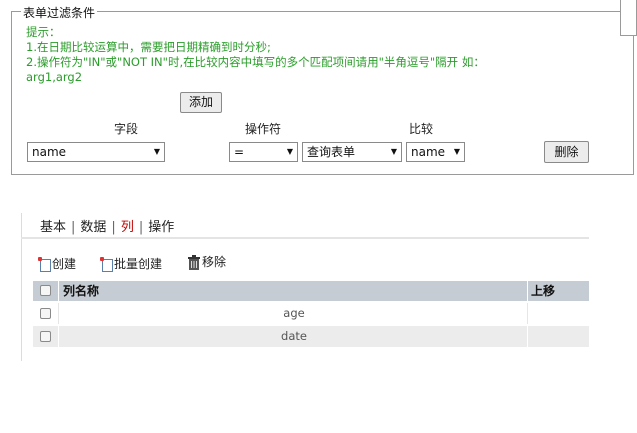 Image resolution: width=637 pixels, height=433 pixels. I want to click on scrollbar-tab, so click(628, 18).